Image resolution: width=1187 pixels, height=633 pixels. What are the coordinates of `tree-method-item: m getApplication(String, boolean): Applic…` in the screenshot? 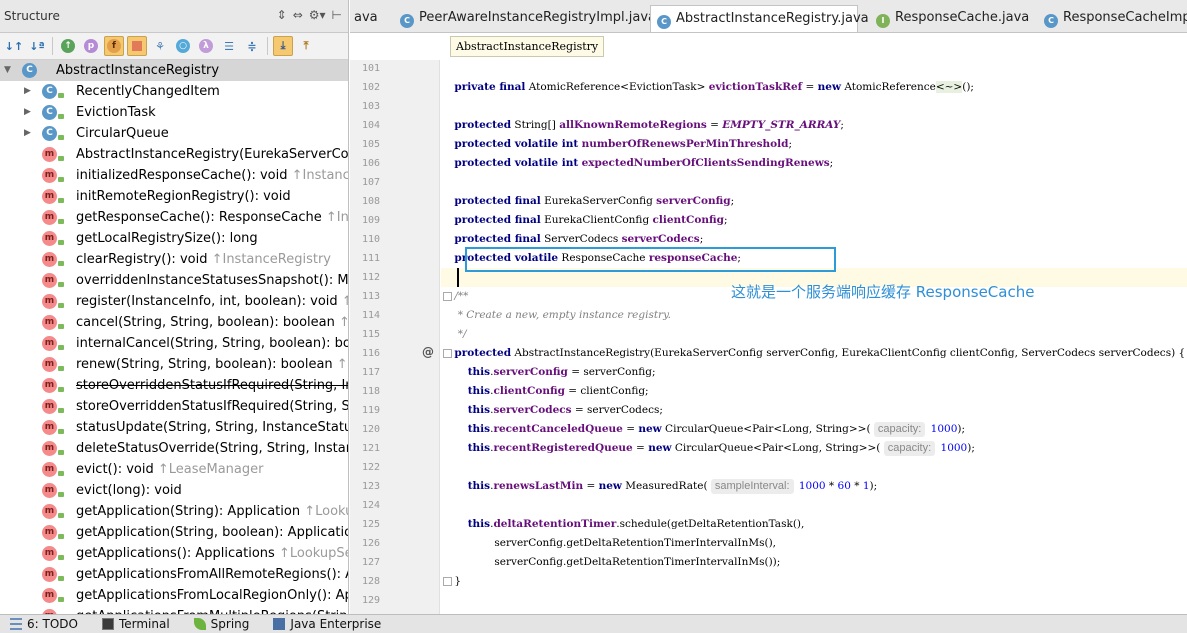 It's located at (174, 532).